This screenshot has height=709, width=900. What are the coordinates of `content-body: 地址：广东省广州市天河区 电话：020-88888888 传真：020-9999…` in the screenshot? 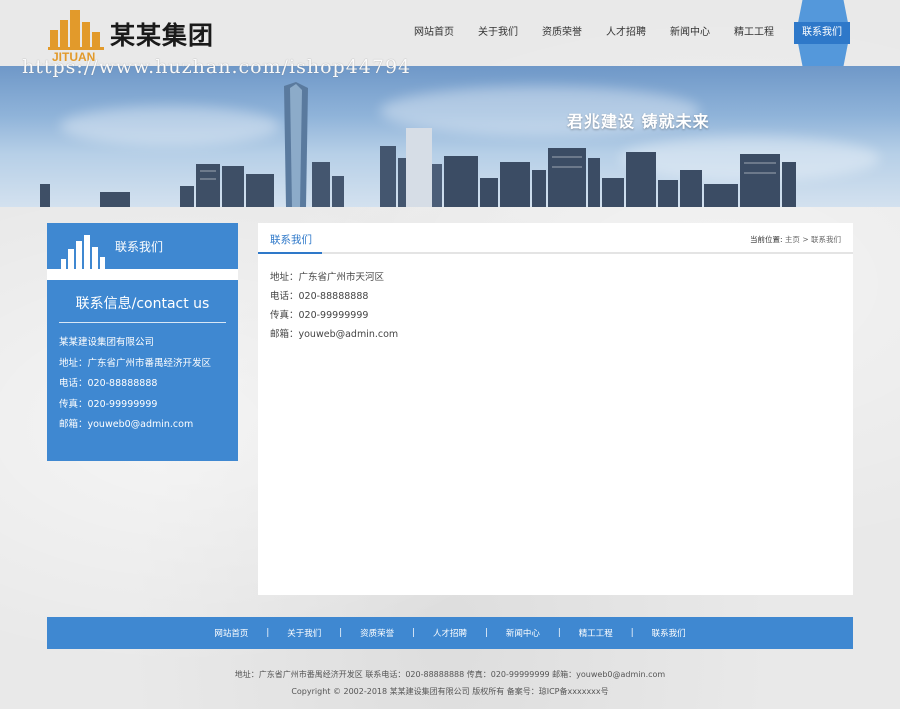 It's located at (555, 306).